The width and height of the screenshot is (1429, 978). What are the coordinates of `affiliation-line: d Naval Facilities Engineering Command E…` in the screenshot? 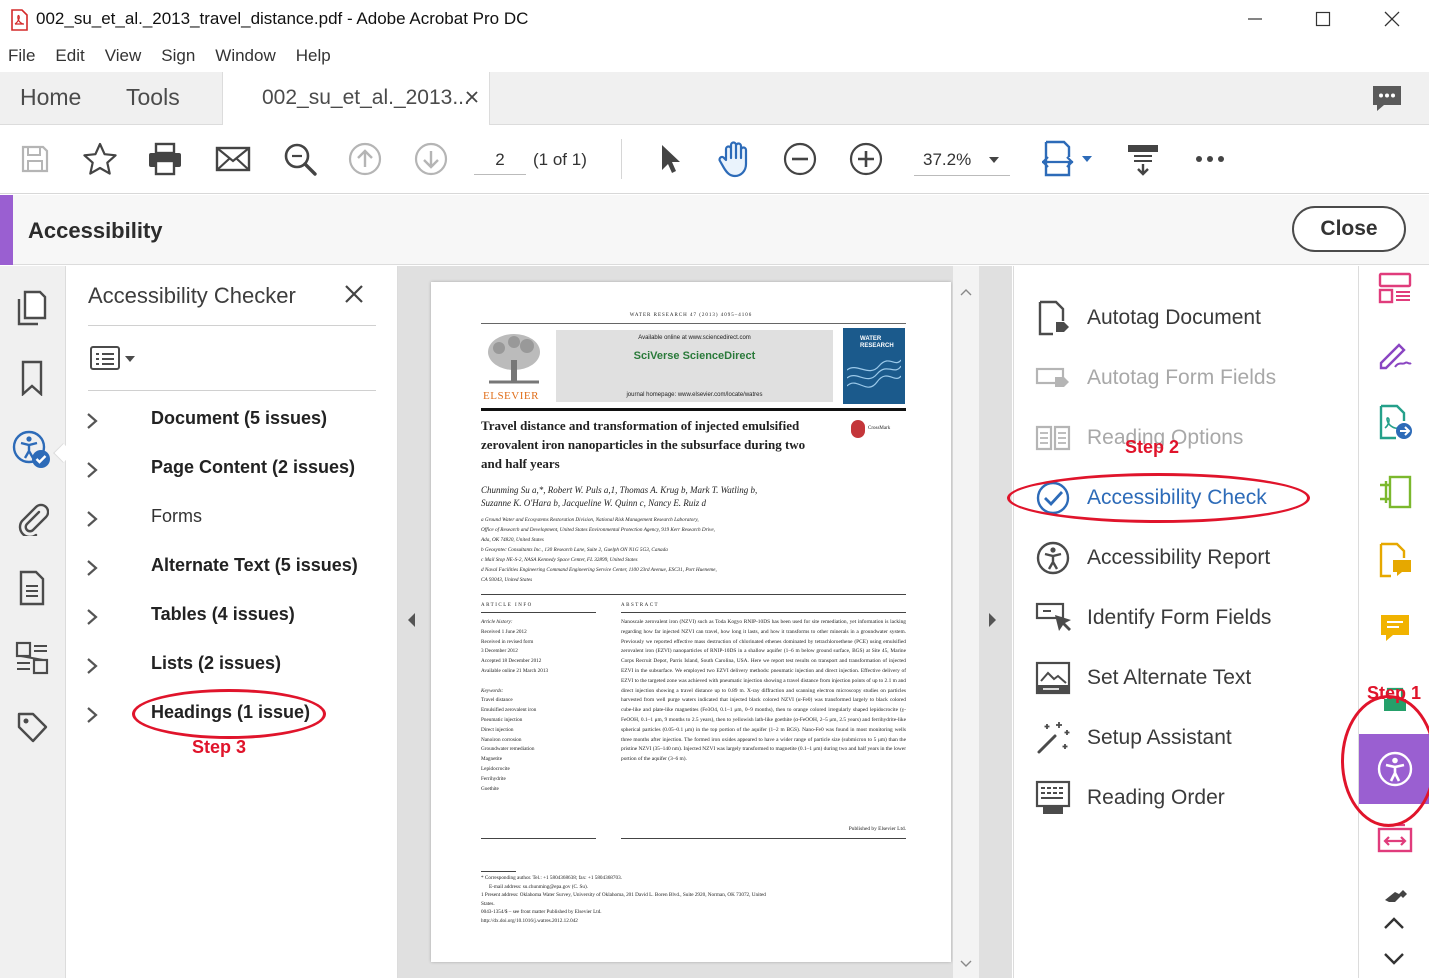 It's located at (599, 570).